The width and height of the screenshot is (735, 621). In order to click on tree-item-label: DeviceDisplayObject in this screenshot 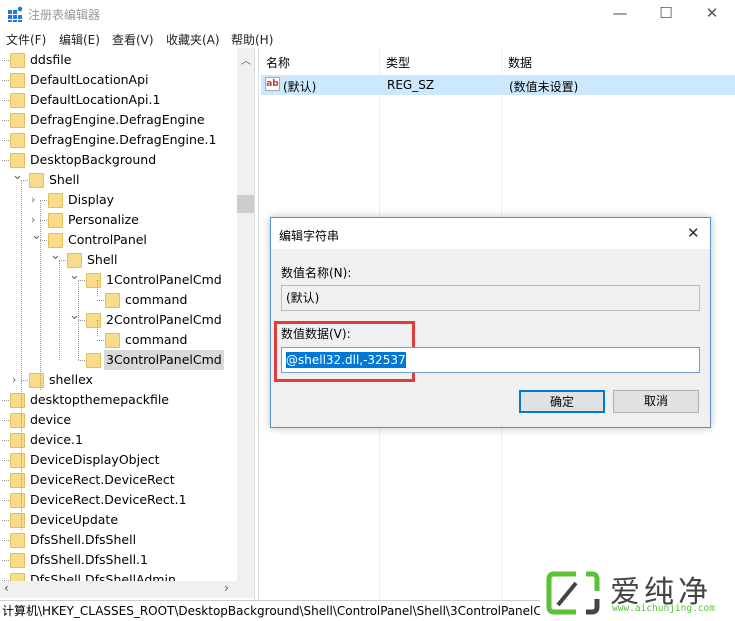, I will do `click(95, 459)`.